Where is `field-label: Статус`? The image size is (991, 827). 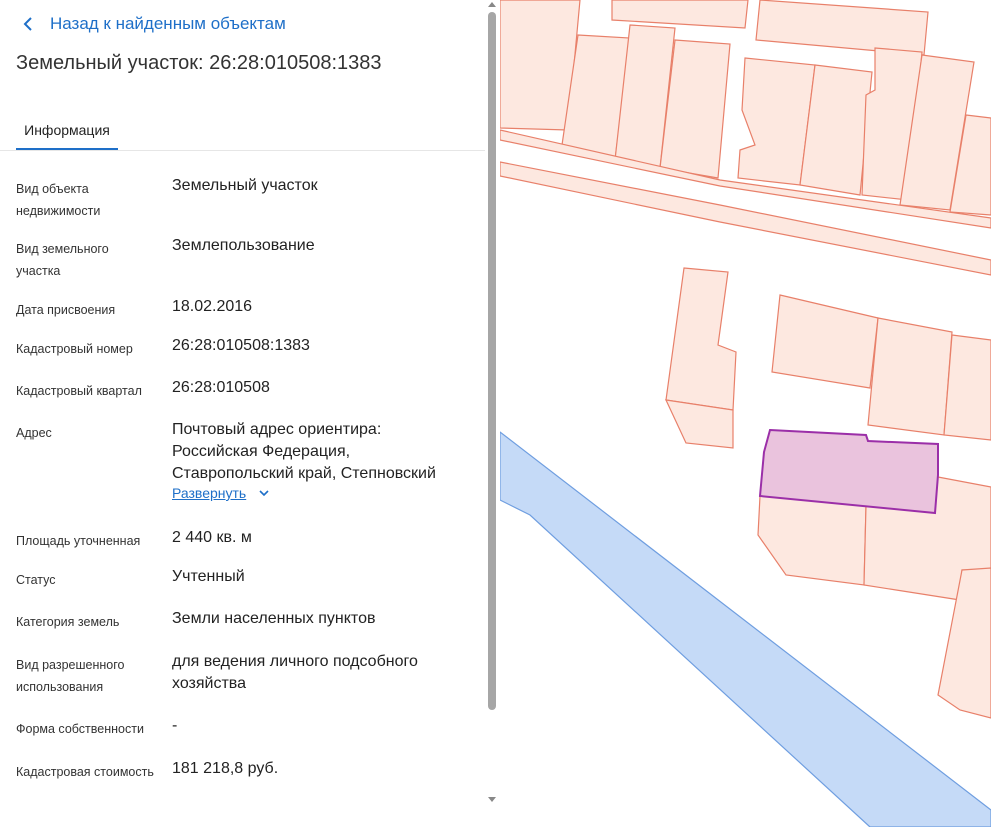 field-label: Статус is located at coordinates (36, 580).